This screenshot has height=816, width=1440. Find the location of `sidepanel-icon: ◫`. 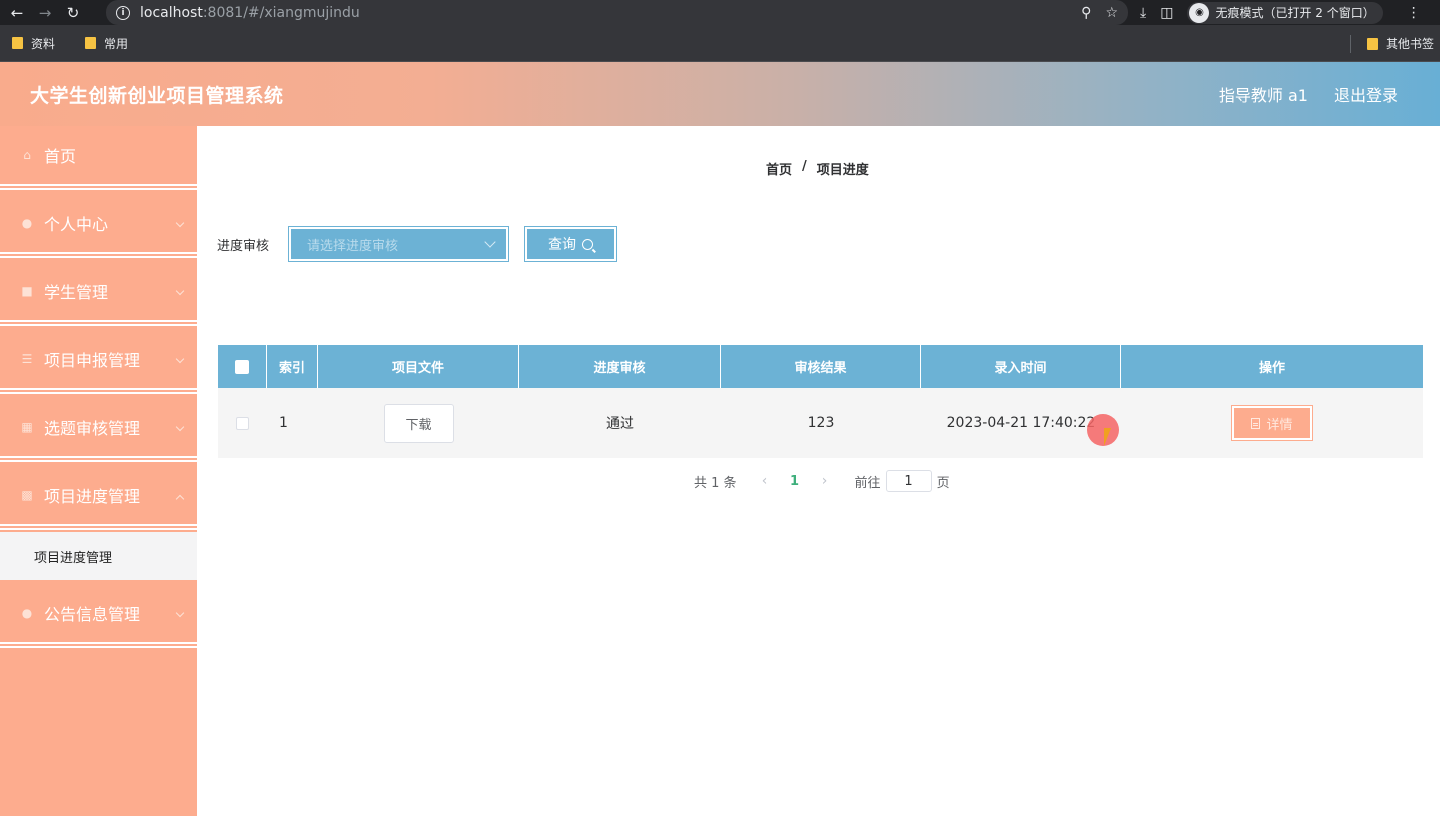

sidepanel-icon: ◫ is located at coordinates (1166, 13).